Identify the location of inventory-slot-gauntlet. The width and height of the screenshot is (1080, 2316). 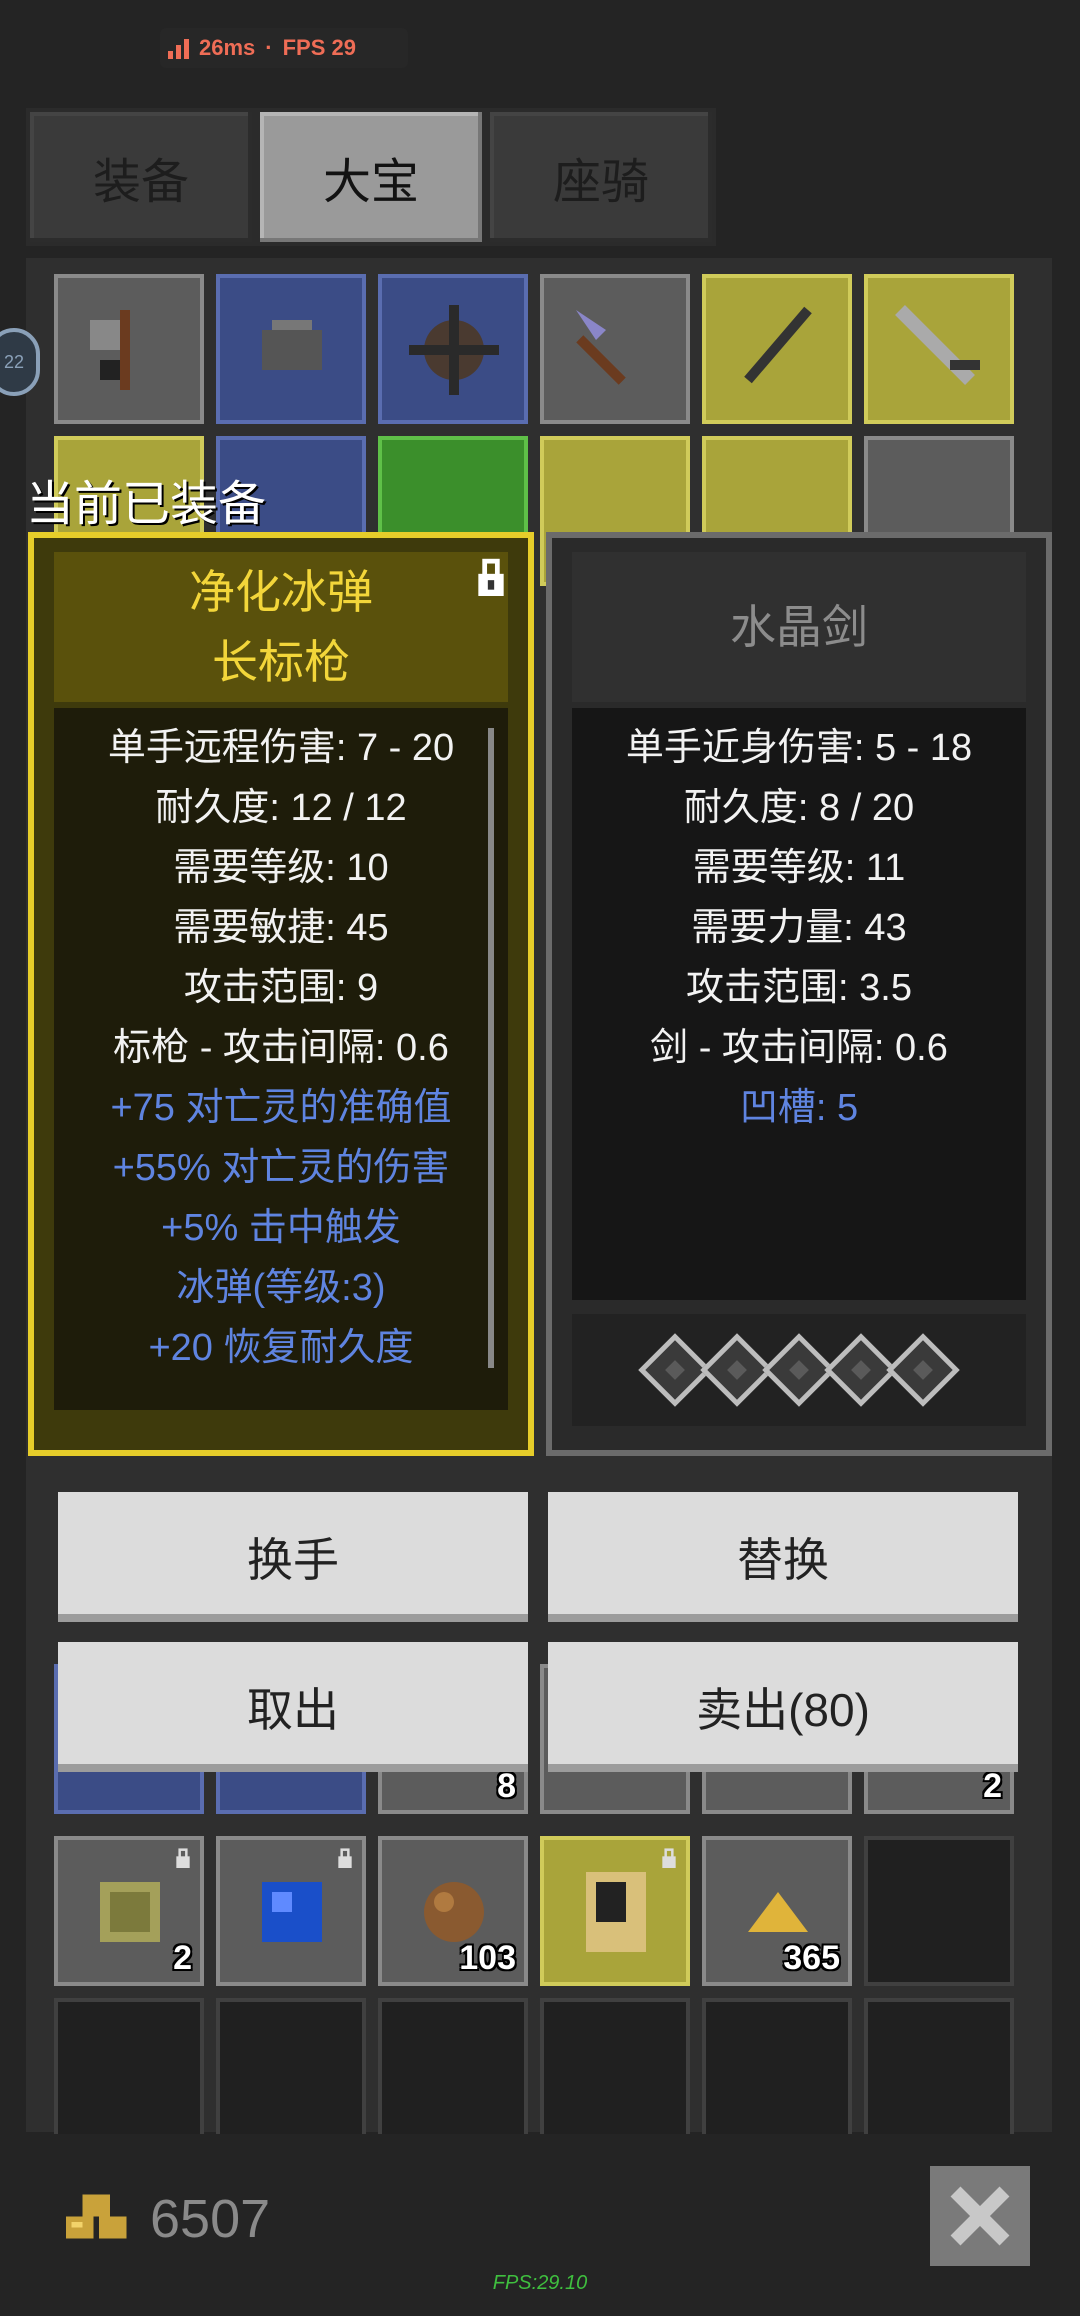
(291, 349).